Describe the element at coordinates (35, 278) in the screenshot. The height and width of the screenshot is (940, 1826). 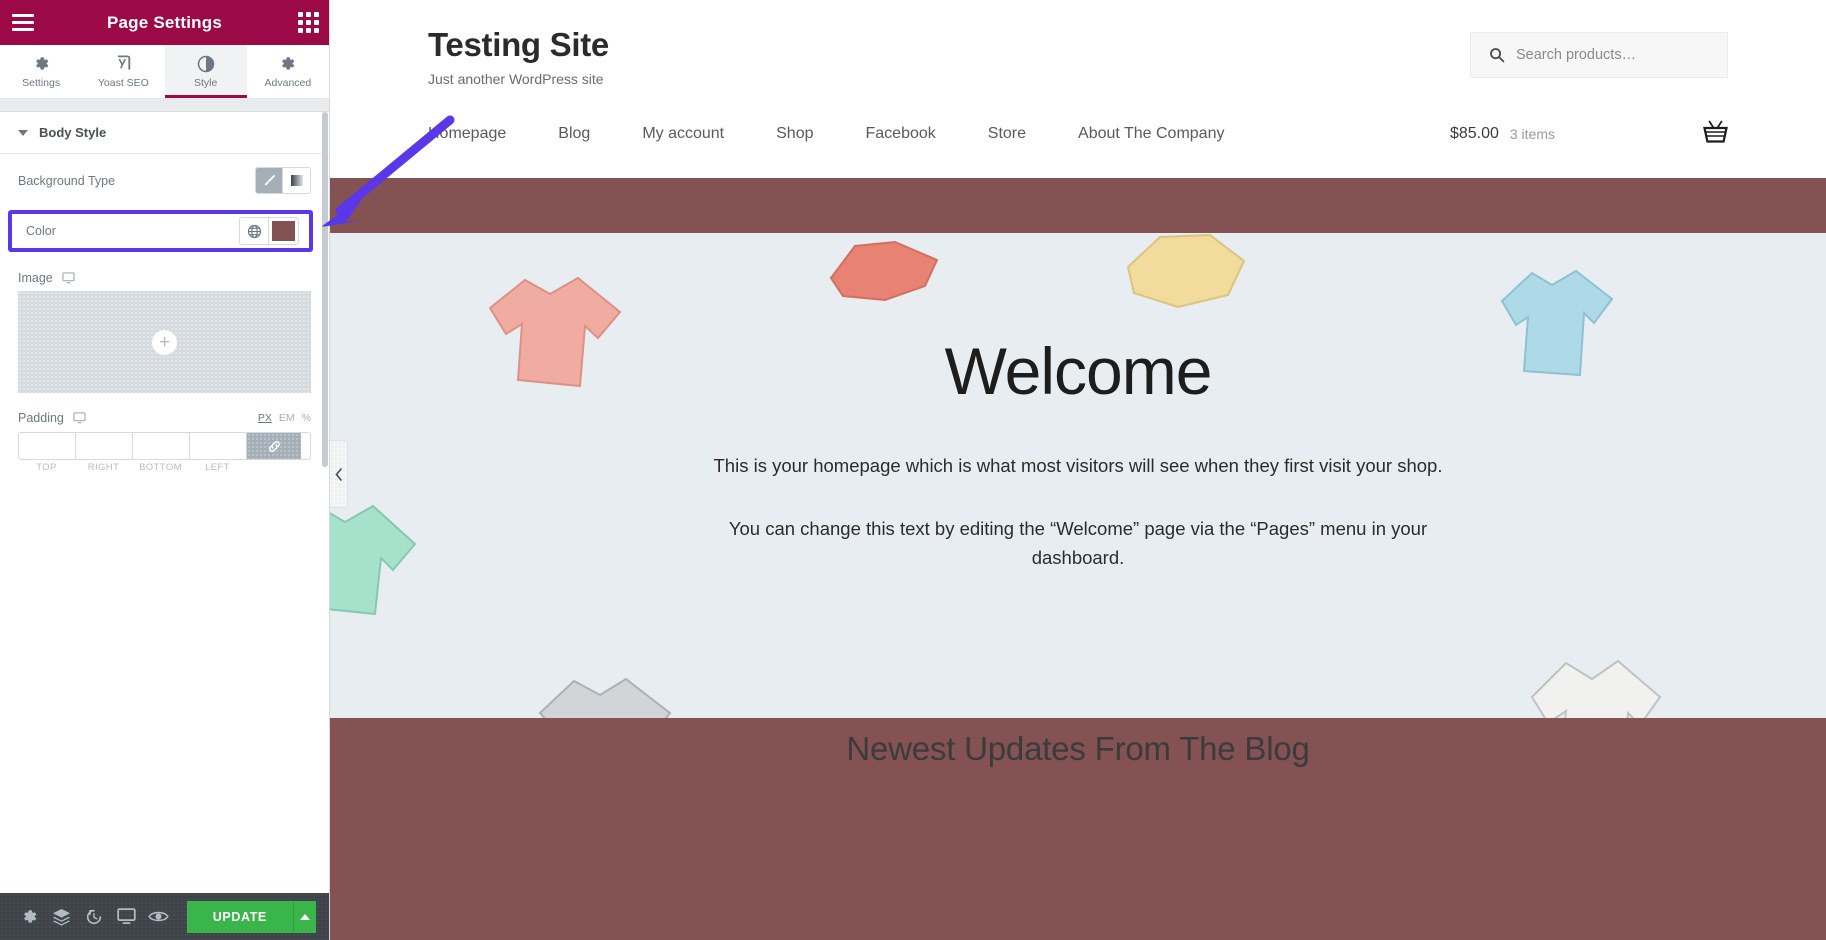
I see `image-label: Image` at that location.